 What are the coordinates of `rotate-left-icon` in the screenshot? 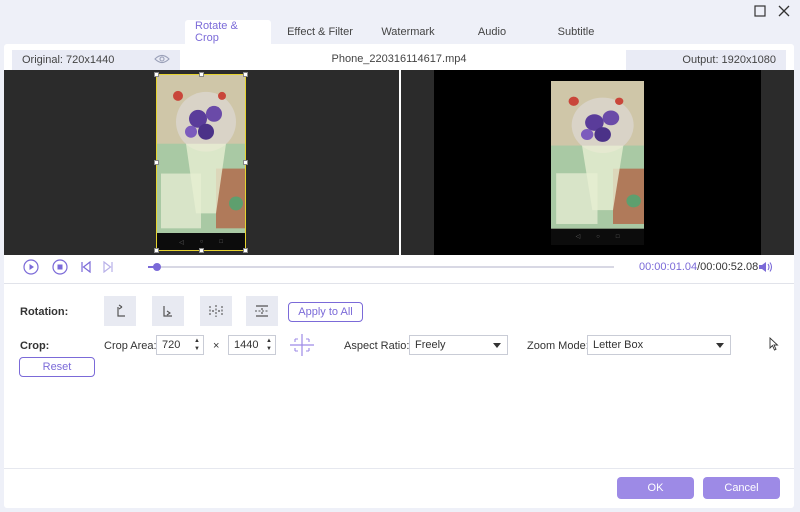 It's located at (121, 310).